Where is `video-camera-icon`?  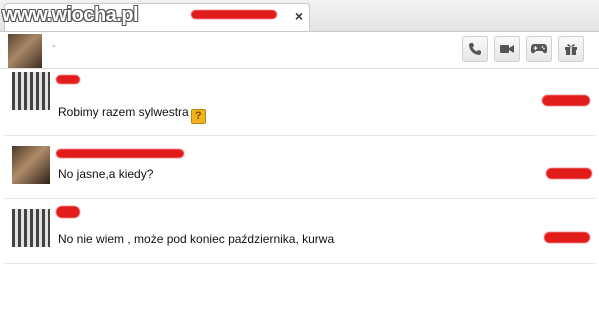 video-camera-icon is located at coordinates (507, 49).